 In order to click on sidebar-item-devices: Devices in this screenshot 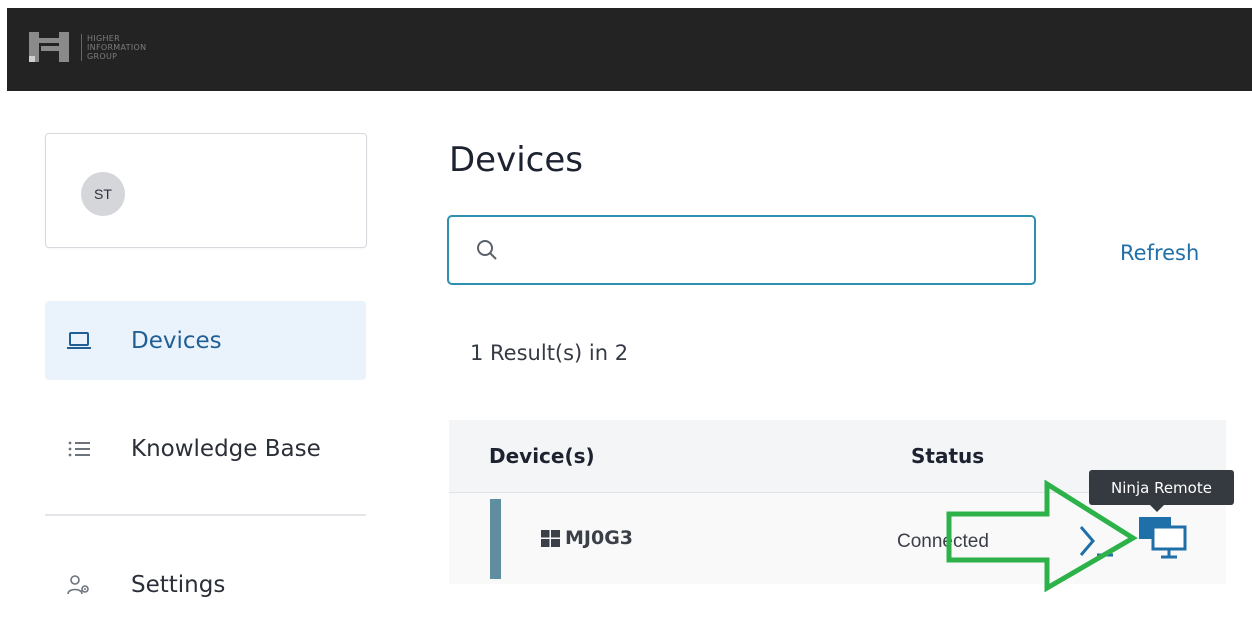, I will do `click(205, 340)`.